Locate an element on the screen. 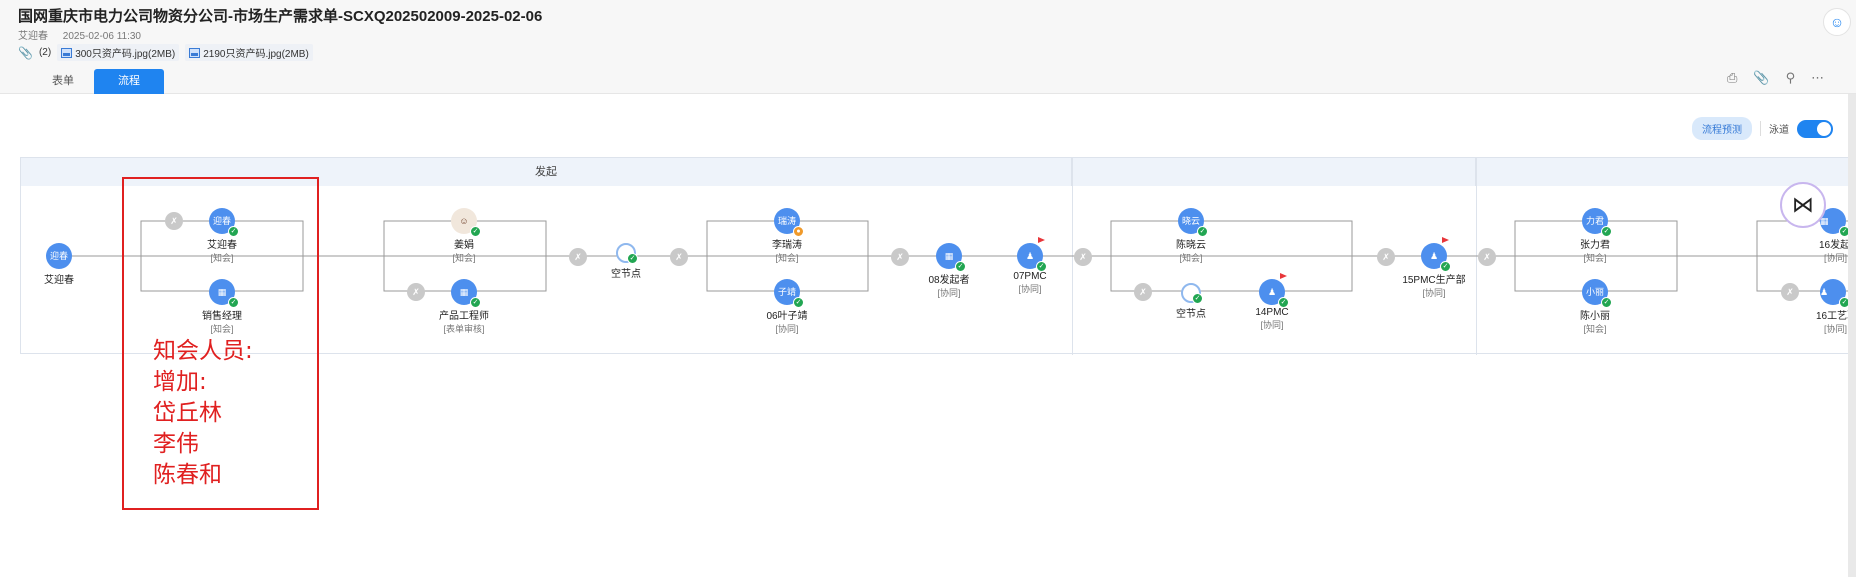 The width and height of the screenshot is (1856, 577). flow-node-start: 迎春 艾迎春 is located at coordinates (59, 264).